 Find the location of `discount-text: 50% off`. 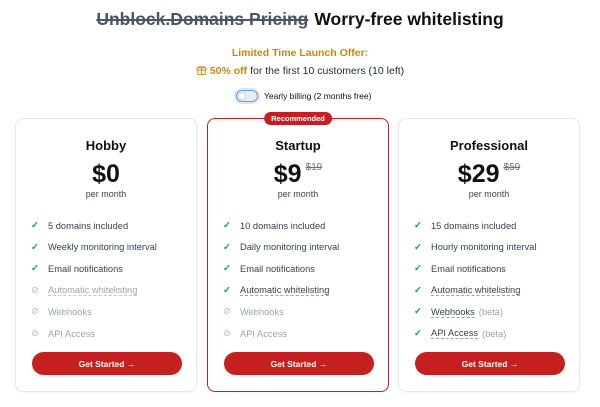

discount-text: 50% off is located at coordinates (228, 71).